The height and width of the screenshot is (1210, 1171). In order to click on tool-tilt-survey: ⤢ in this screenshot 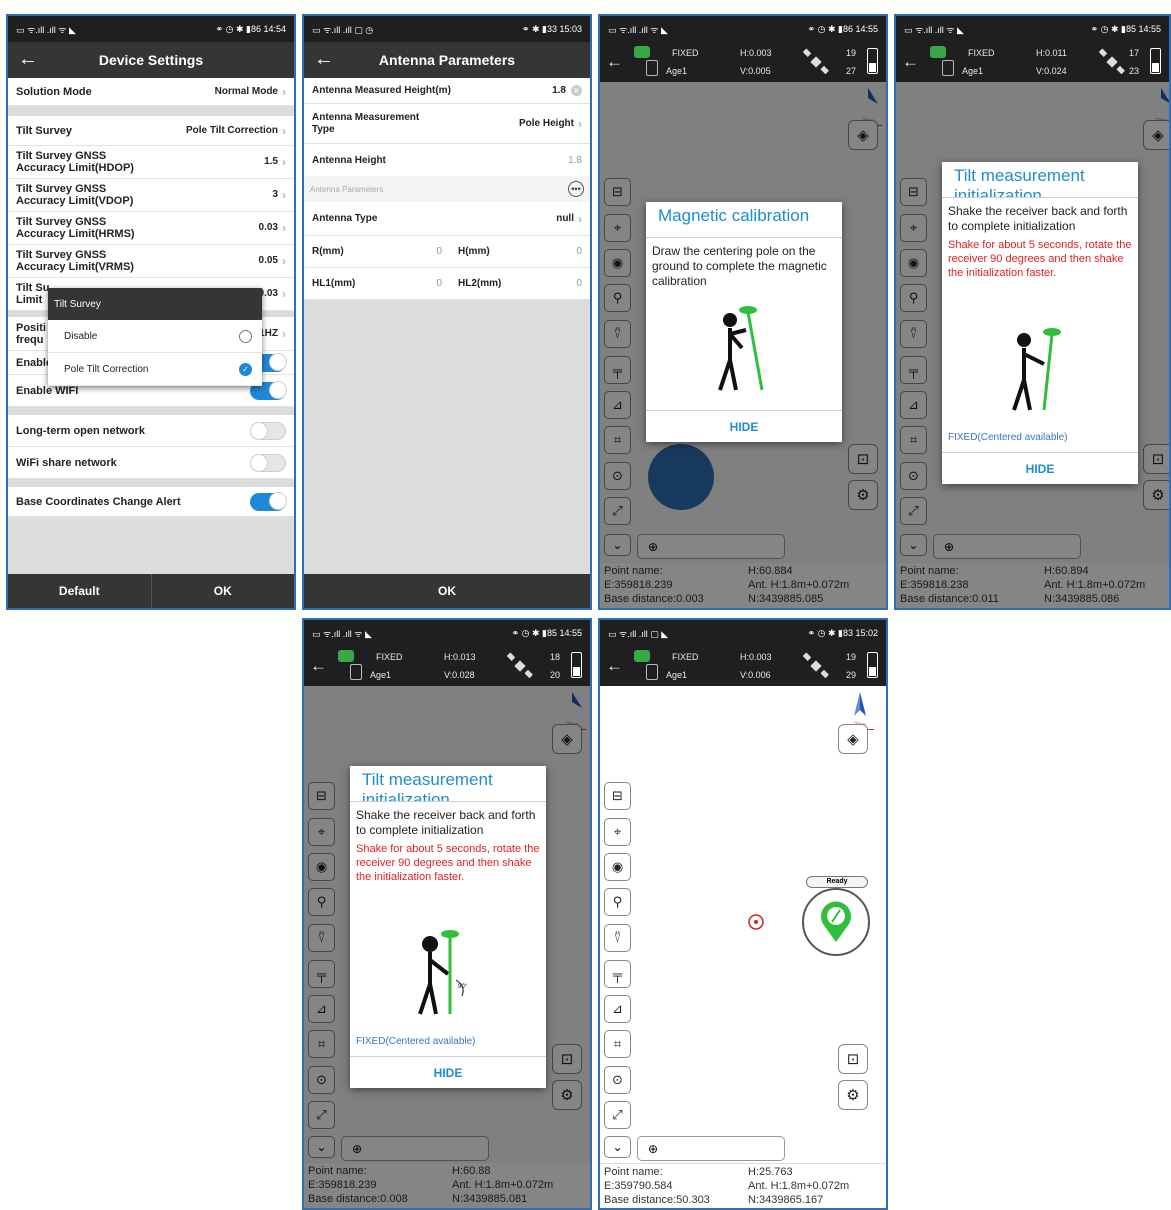, I will do `click(617, 1115)`.